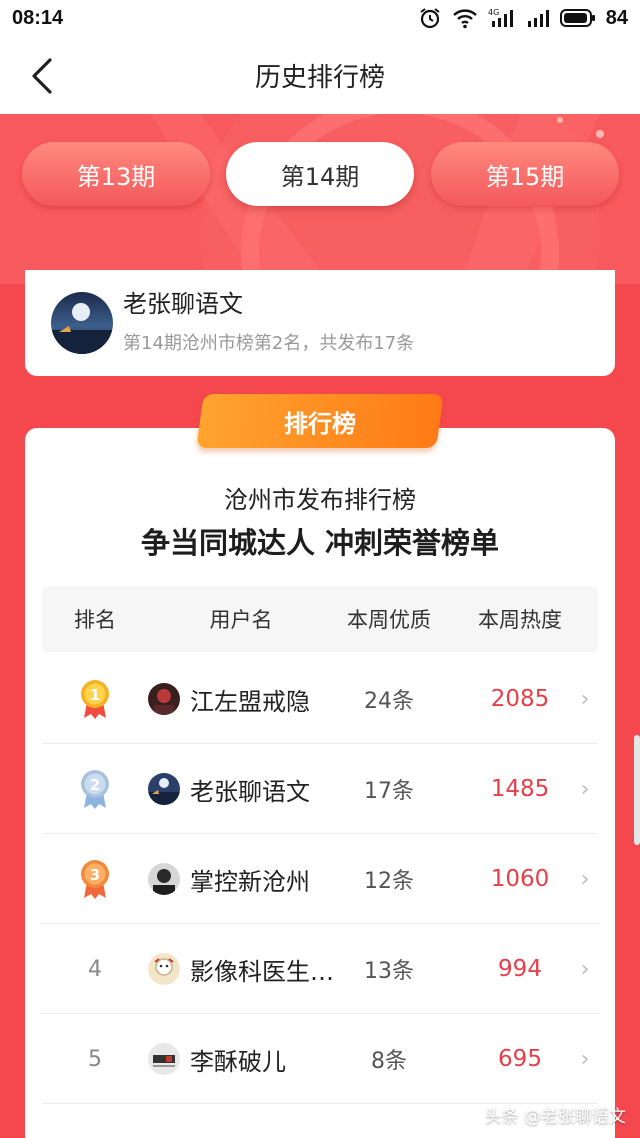 The height and width of the screenshot is (1138, 640). I want to click on table-row: 4 影像科医生… 13条 994 ›, so click(320, 969).